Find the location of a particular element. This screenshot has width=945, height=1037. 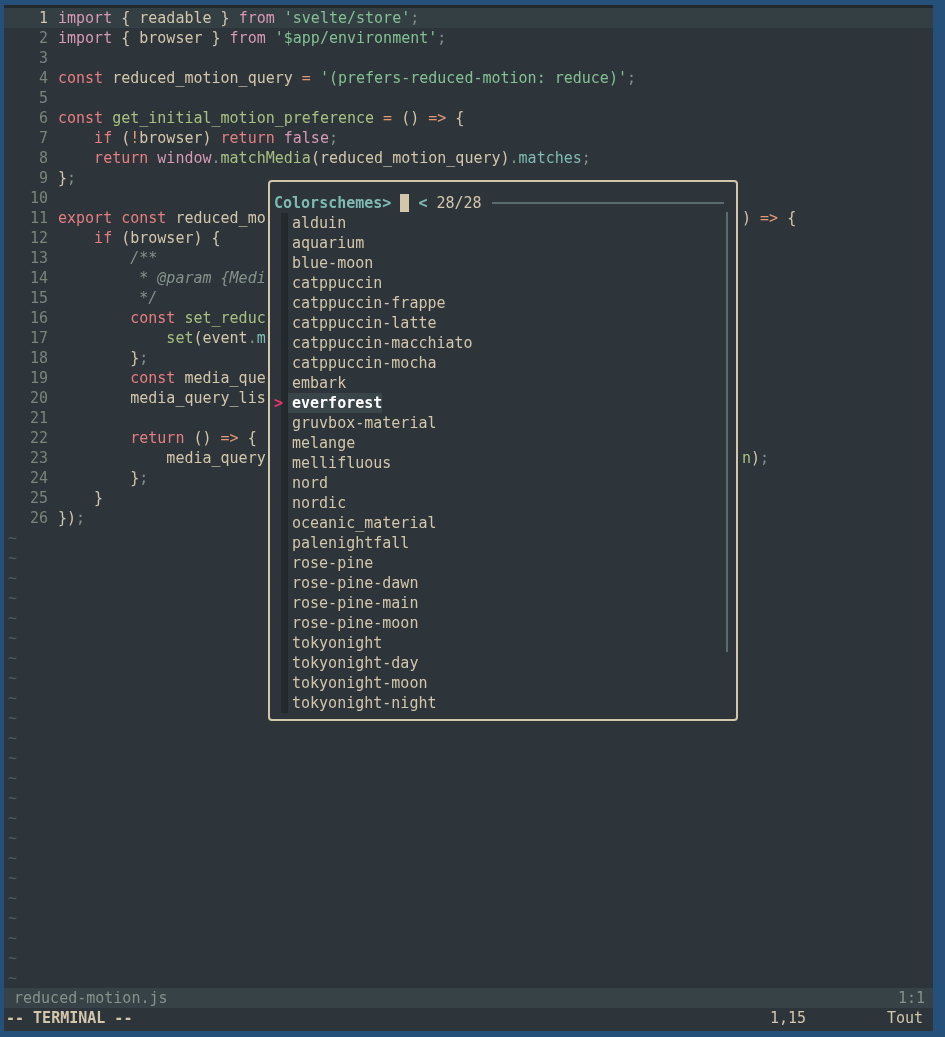

line-number: 7 is located at coordinates (42, 138).